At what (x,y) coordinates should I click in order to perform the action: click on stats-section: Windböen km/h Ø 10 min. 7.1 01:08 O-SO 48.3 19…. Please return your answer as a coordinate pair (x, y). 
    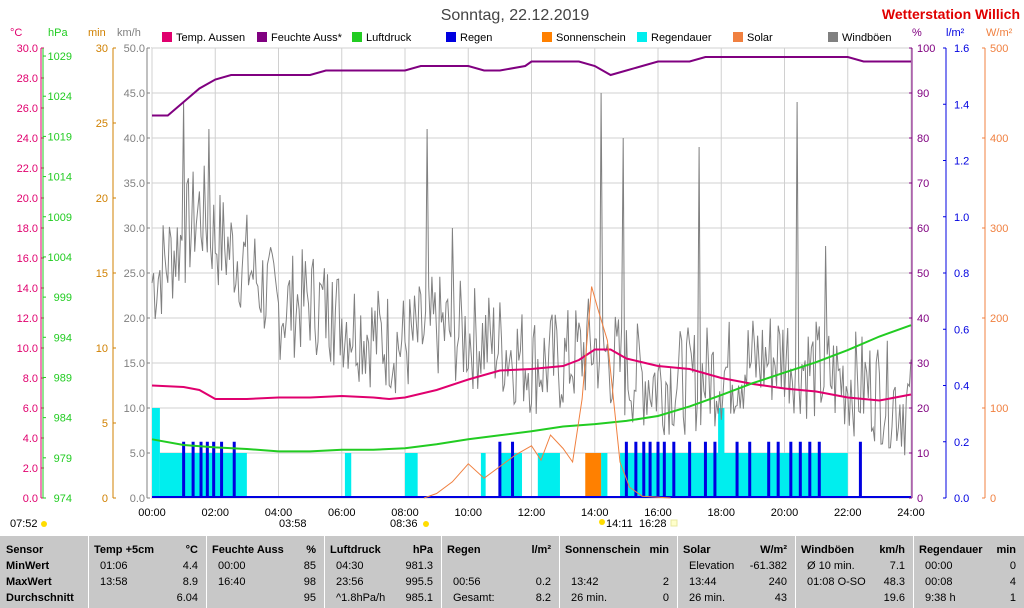
    Looking at the image, I should click on (854, 572).